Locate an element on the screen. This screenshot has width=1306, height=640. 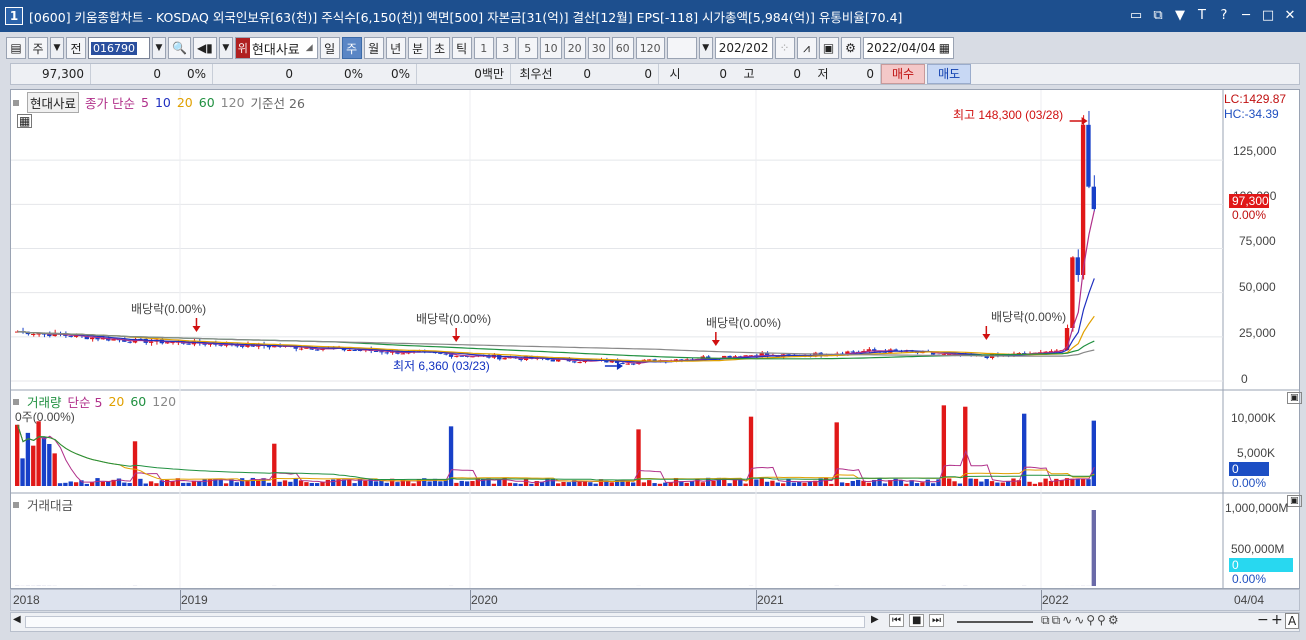
scrollbar-track is located at coordinates (445, 622).